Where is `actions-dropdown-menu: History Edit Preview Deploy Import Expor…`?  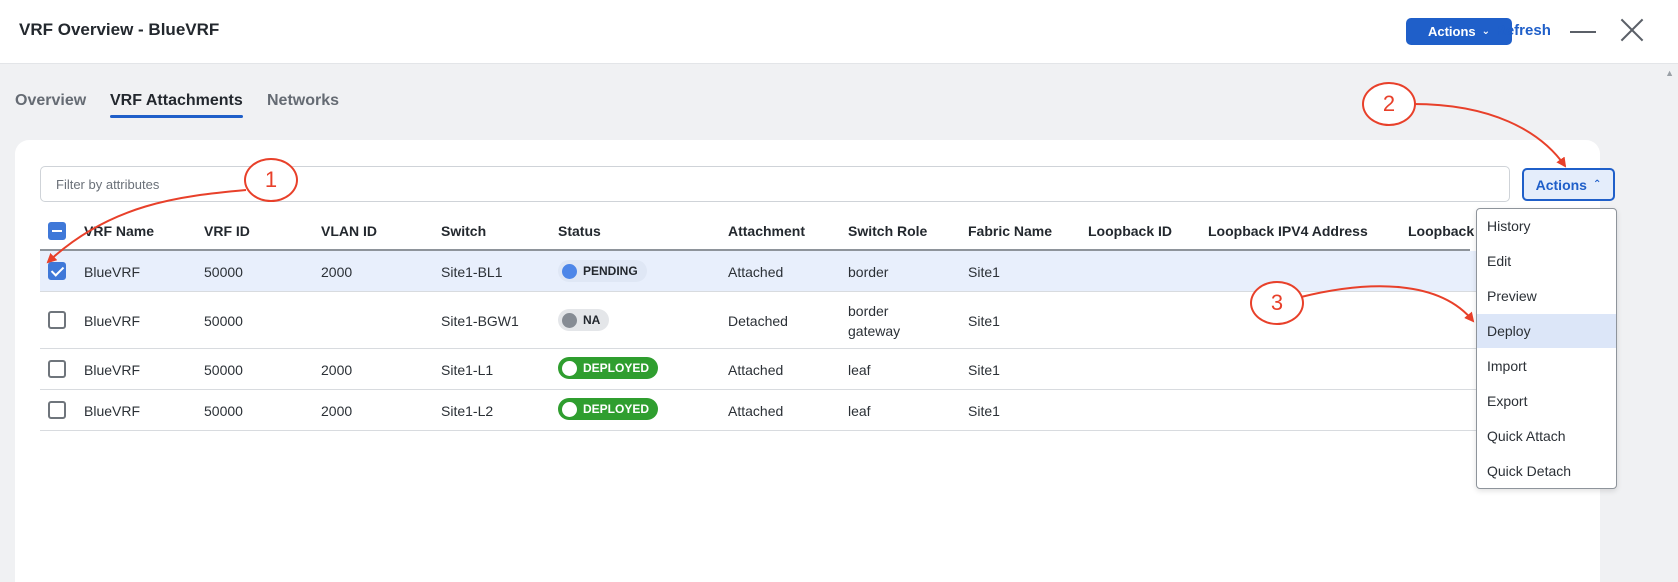 actions-dropdown-menu: History Edit Preview Deploy Import Expor… is located at coordinates (1546, 348).